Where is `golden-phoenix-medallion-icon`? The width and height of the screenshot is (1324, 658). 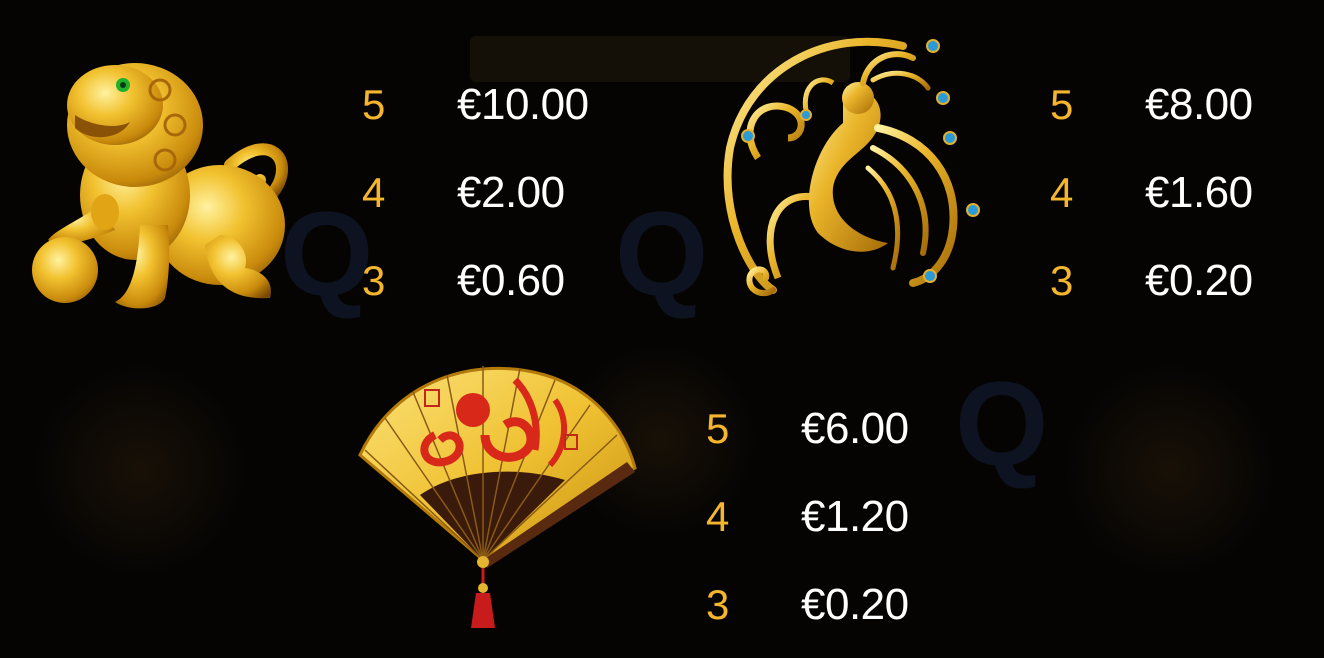 golden-phoenix-medallion-icon is located at coordinates (853, 168).